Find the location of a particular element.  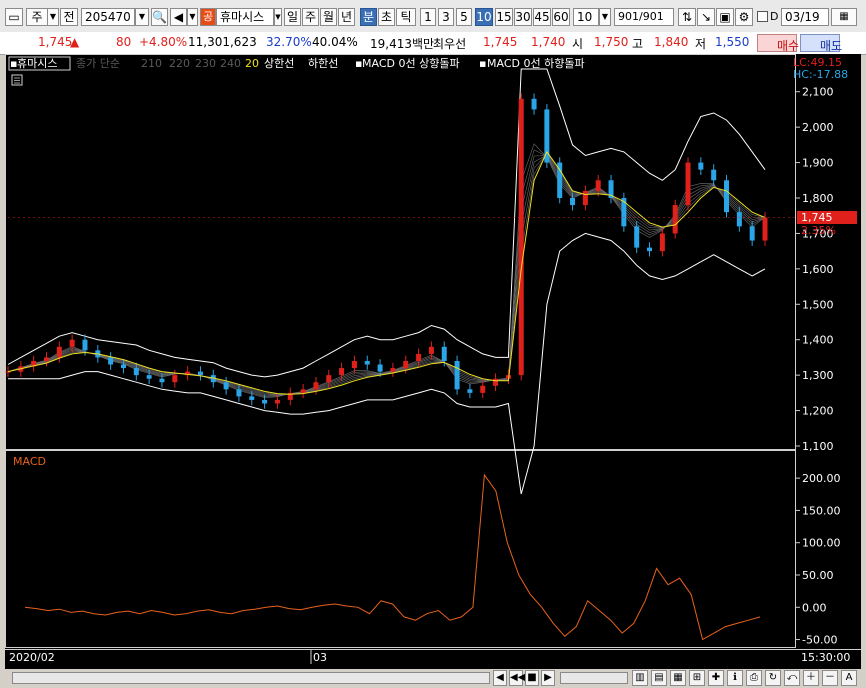

calendar-icon: ▦ is located at coordinates (844, 17).